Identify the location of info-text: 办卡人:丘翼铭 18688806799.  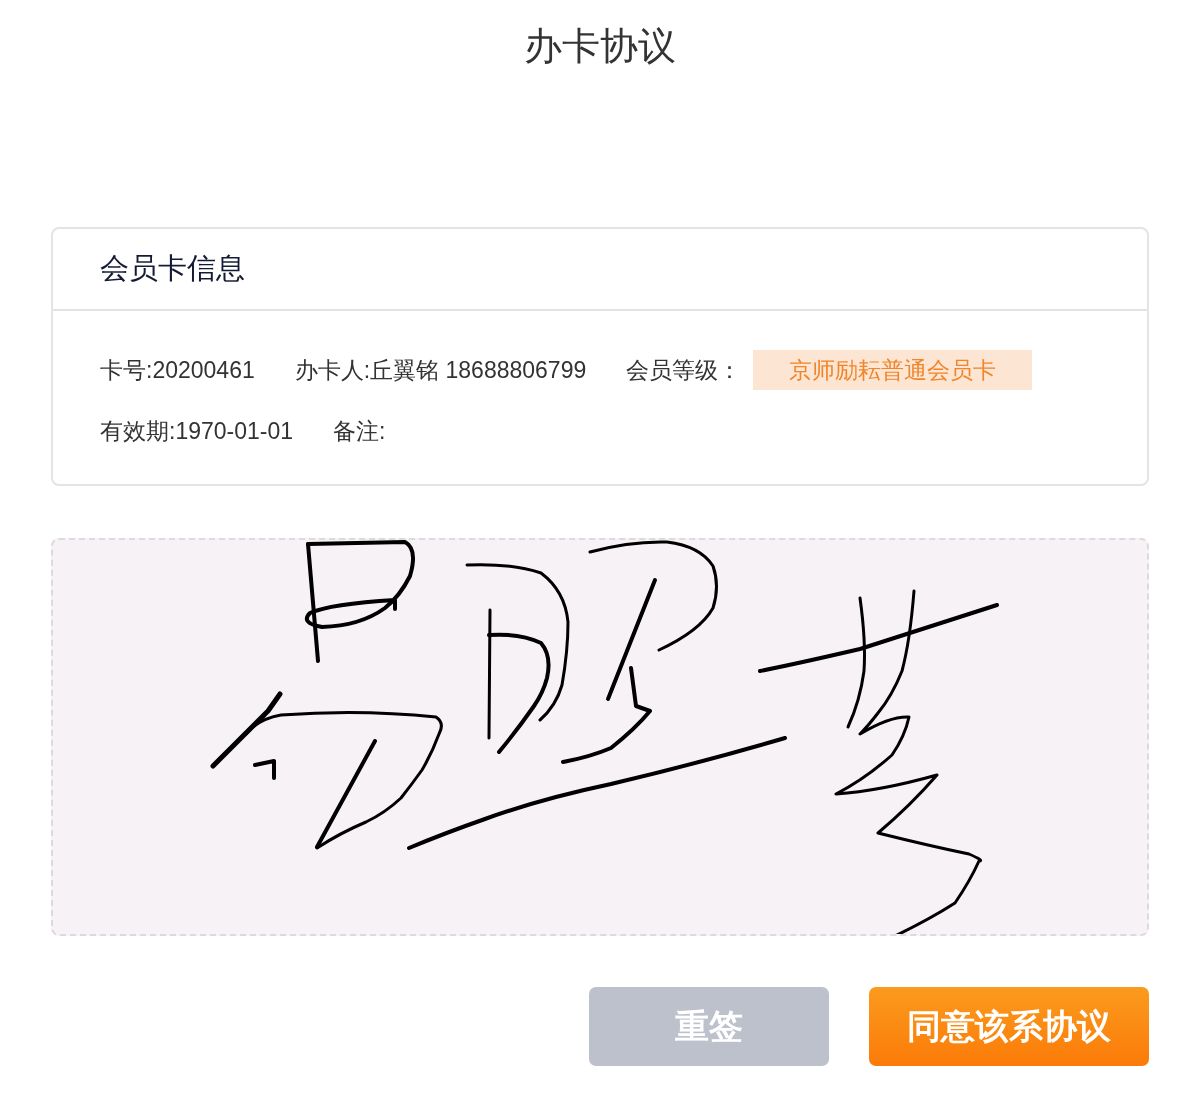
(440, 370).